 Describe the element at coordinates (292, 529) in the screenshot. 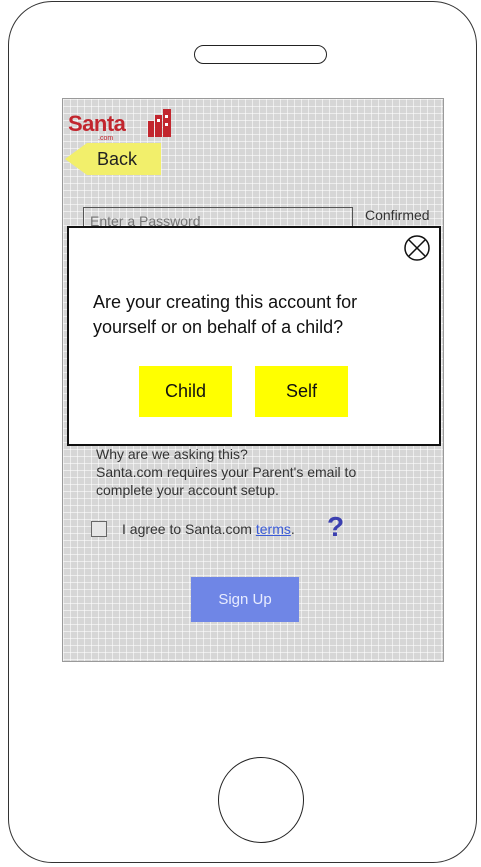

I see `agree-suffix: .` at that location.